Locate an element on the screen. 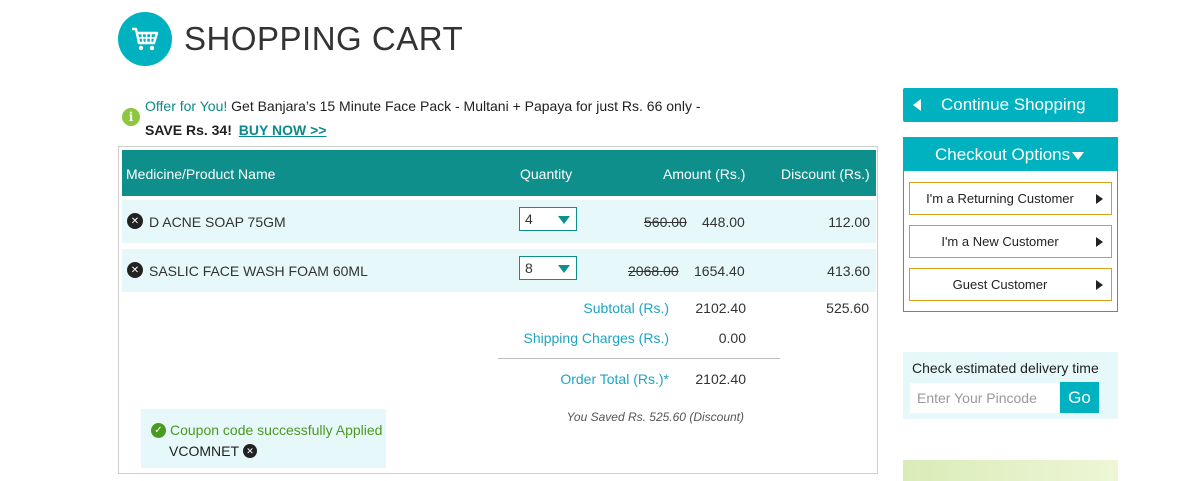  header-quantity: Quantity is located at coordinates (546, 174).